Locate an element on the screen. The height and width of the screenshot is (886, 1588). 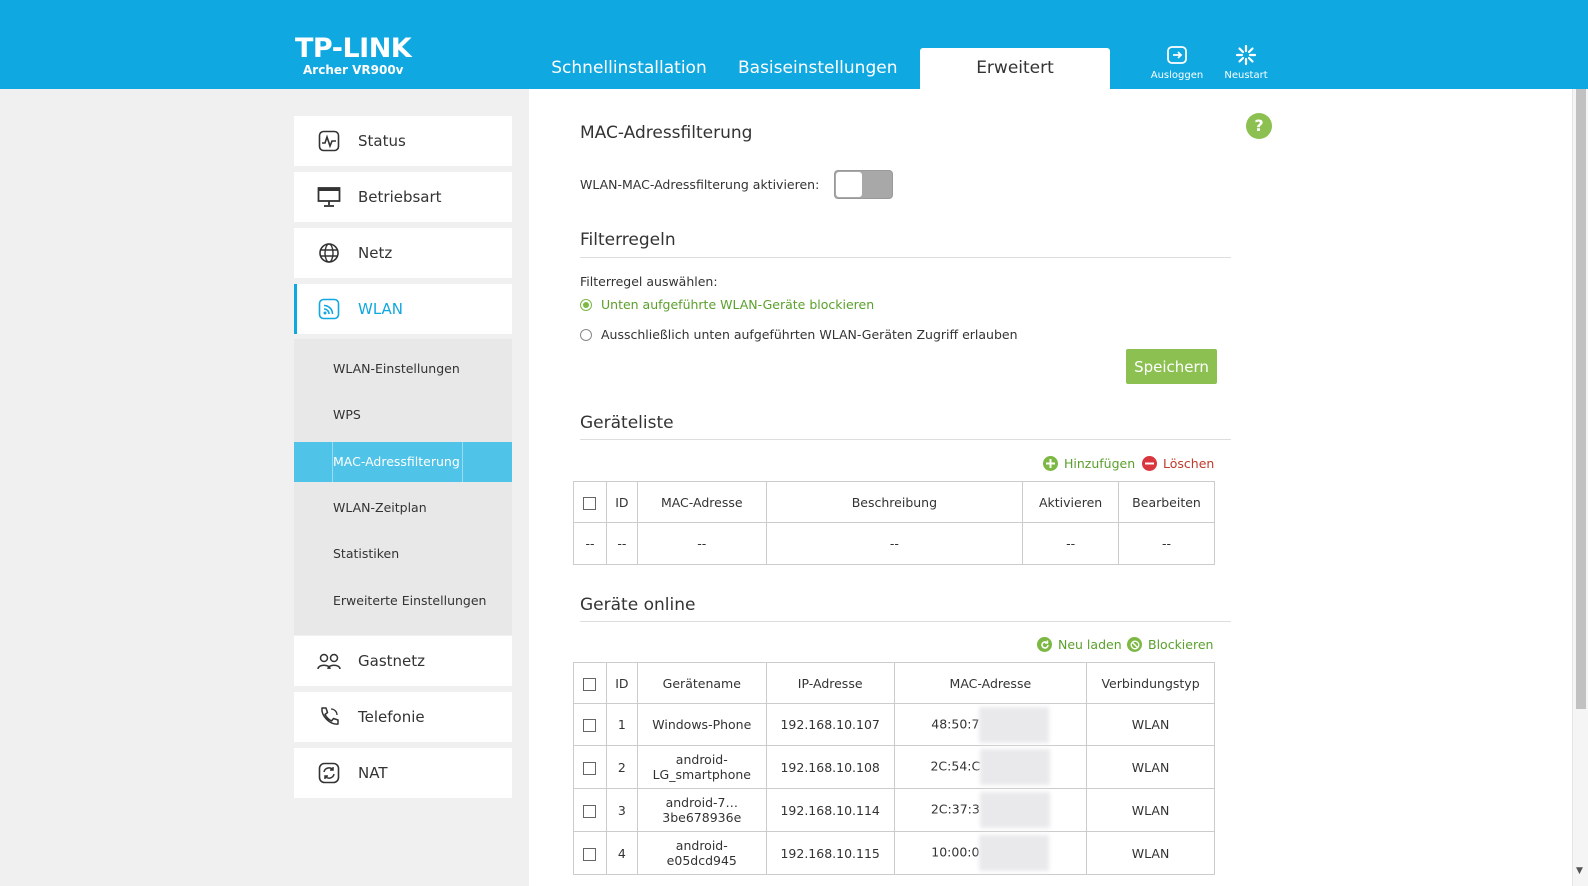
help-button: ? is located at coordinates (1259, 126).